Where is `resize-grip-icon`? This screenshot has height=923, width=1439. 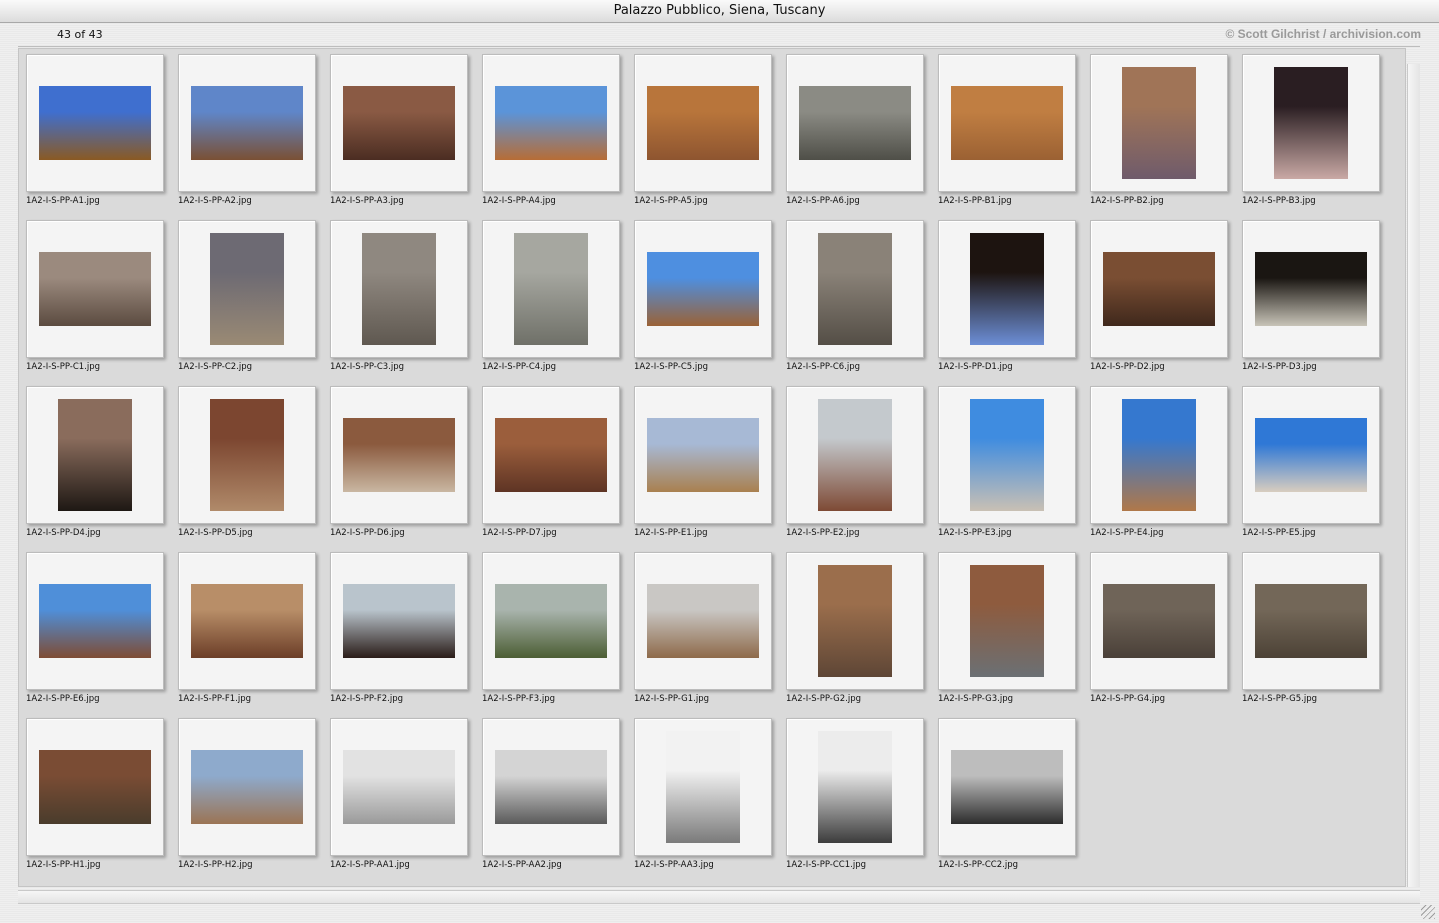
resize-grip-icon is located at coordinates (1428, 912).